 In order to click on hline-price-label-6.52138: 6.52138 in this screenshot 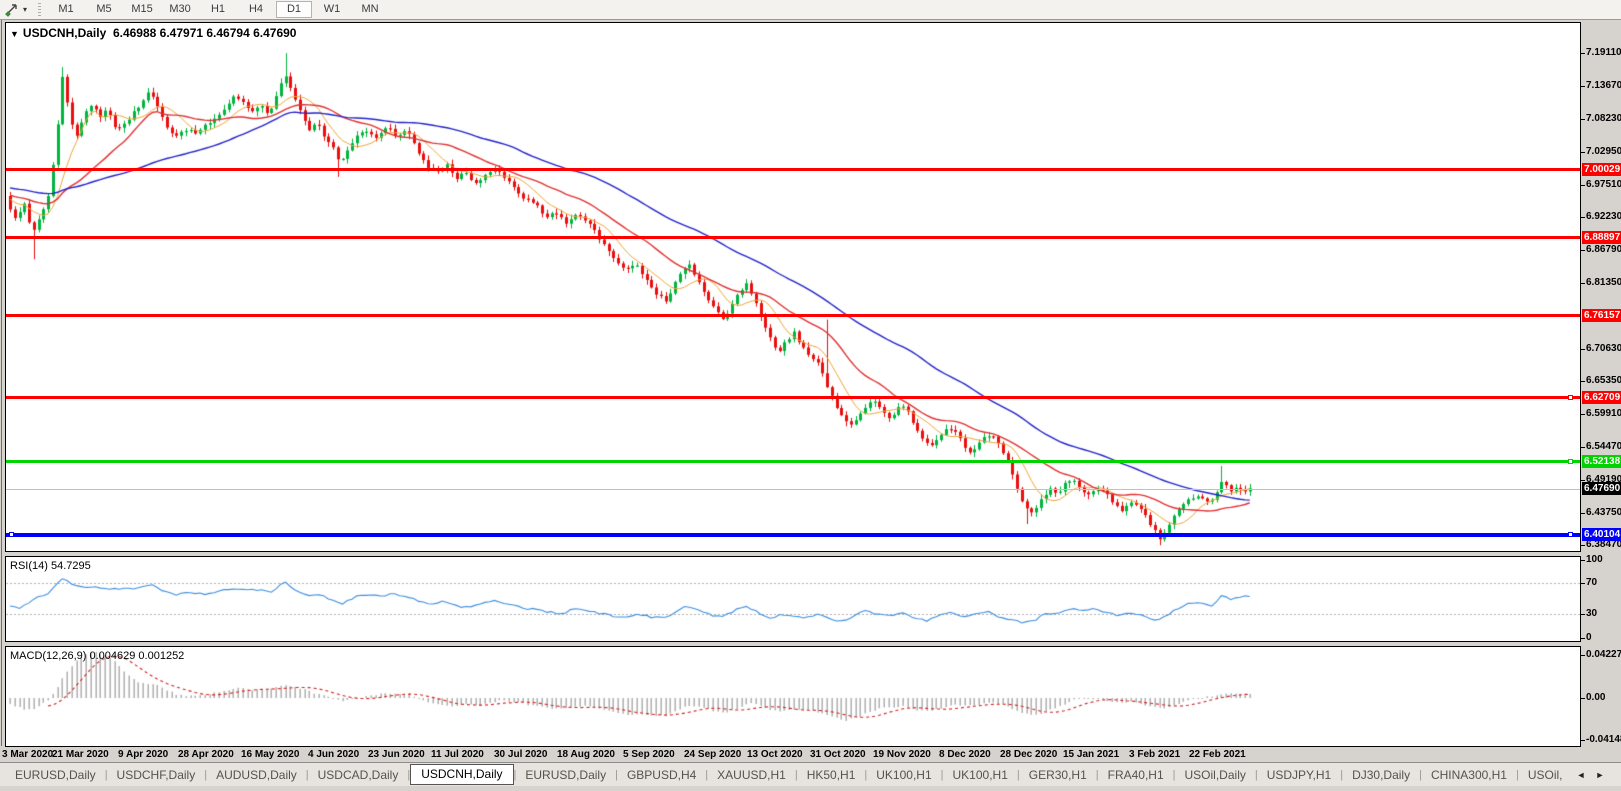, I will do `click(1601, 461)`.